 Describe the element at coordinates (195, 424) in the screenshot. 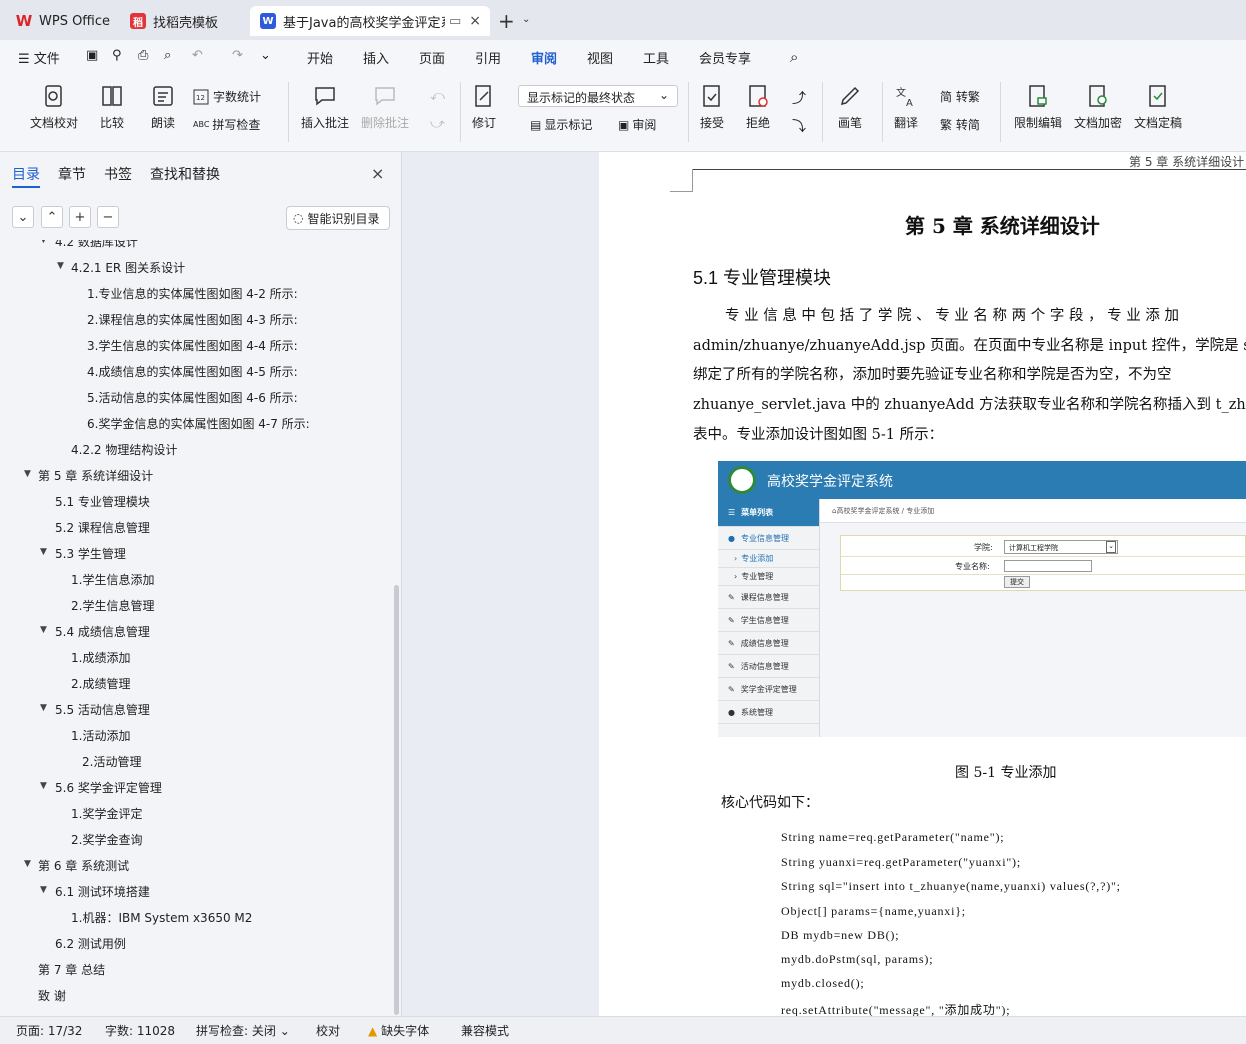

I see `toc-item: 6.奖学金信息的实体属性图如图 4-7 所示:` at that location.